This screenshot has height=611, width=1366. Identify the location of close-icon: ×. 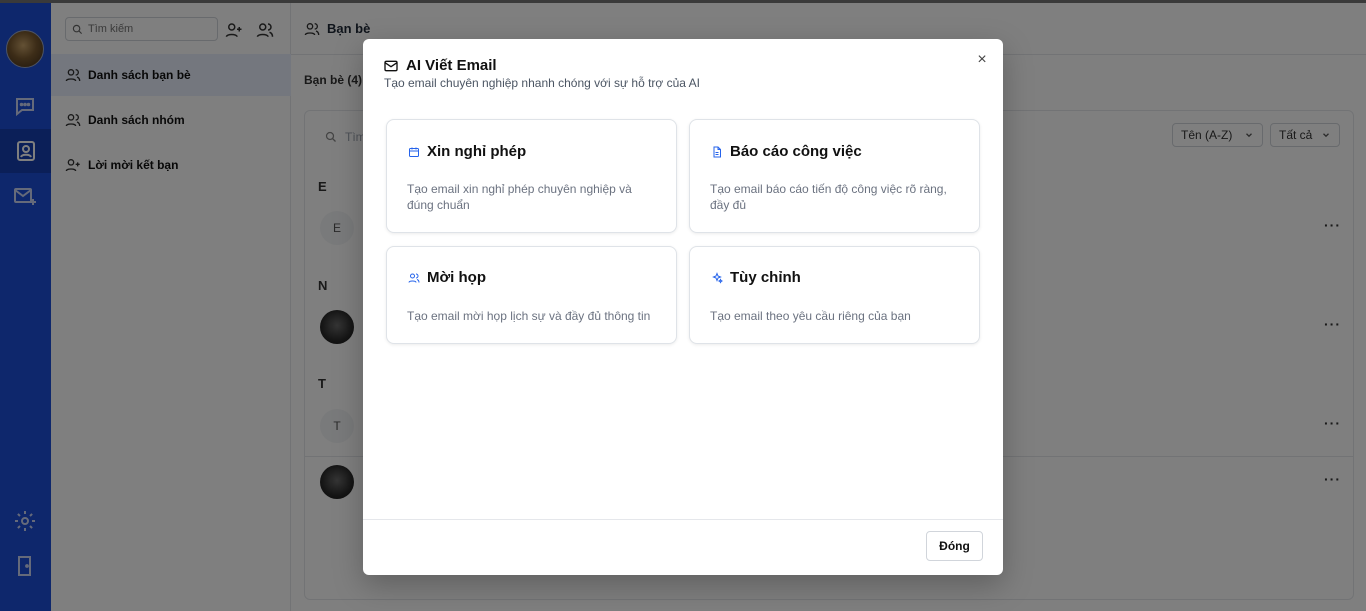
(982, 60).